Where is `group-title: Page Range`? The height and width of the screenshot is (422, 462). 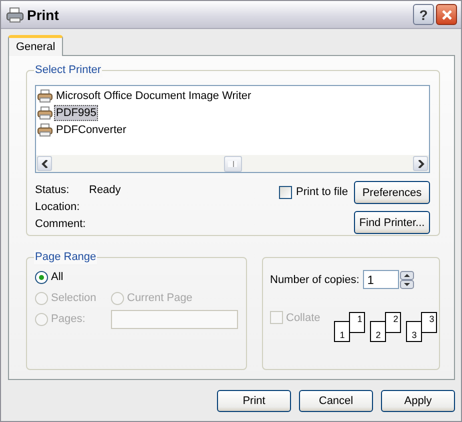
group-title: Page Range is located at coordinates (66, 257).